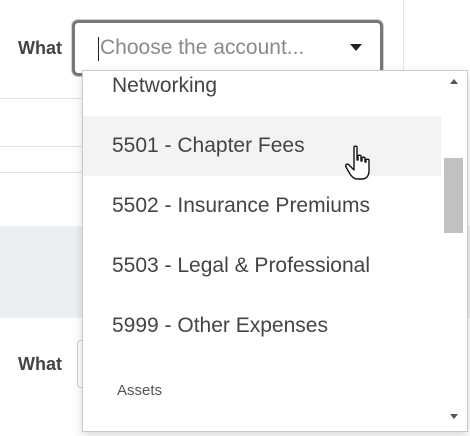 The height and width of the screenshot is (436, 470). Describe the element at coordinates (40, 364) in the screenshot. I see `what-label-2: What` at that location.